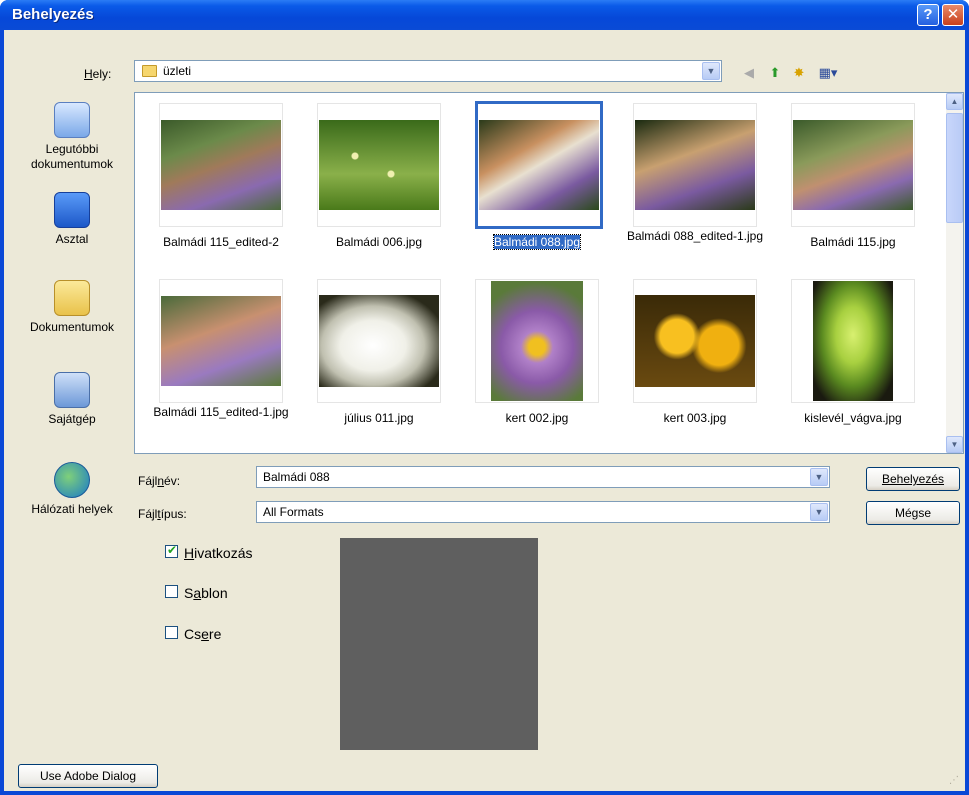  I want to click on desktop-icon, so click(72, 210).